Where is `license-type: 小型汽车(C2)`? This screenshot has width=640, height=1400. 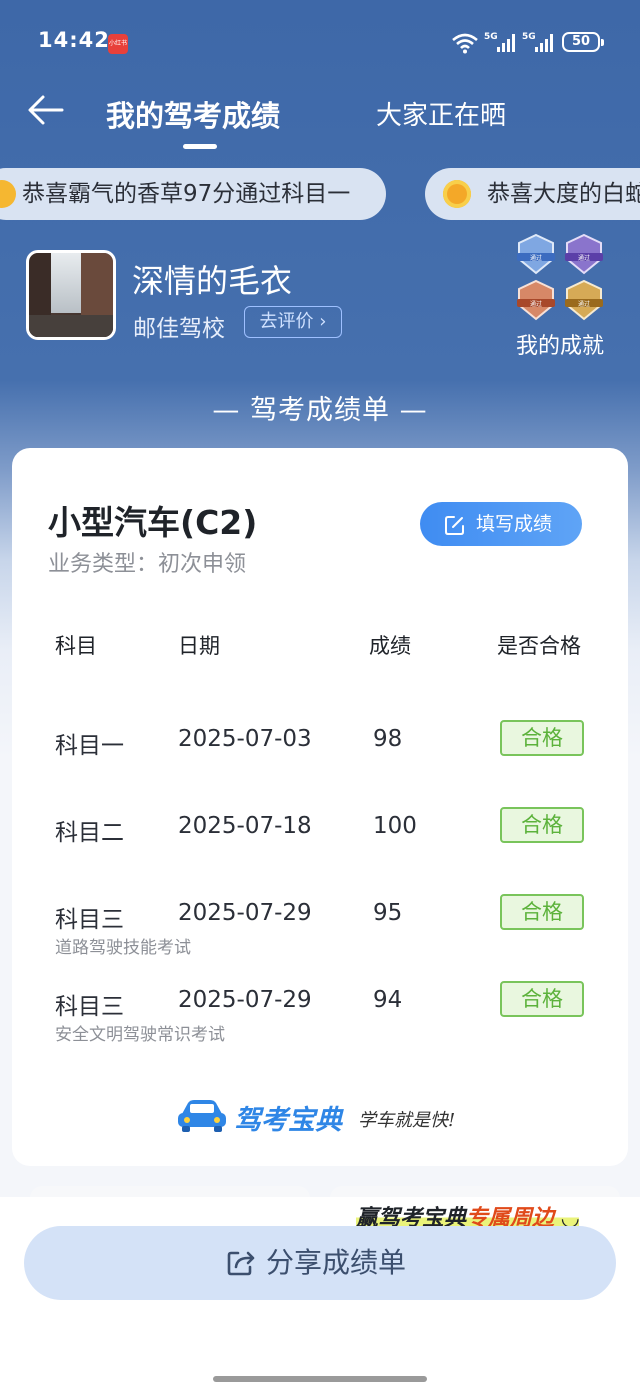 license-type: 小型汽车(C2) is located at coordinates (153, 522).